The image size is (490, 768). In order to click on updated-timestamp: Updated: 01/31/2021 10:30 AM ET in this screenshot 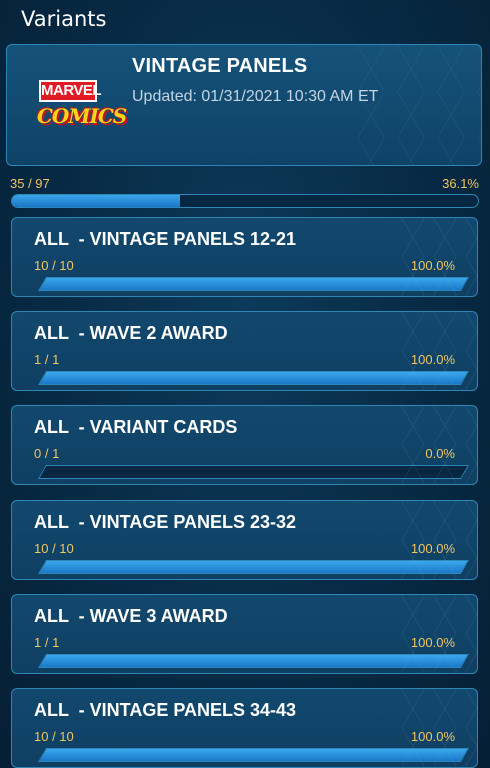, I will do `click(255, 96)`.